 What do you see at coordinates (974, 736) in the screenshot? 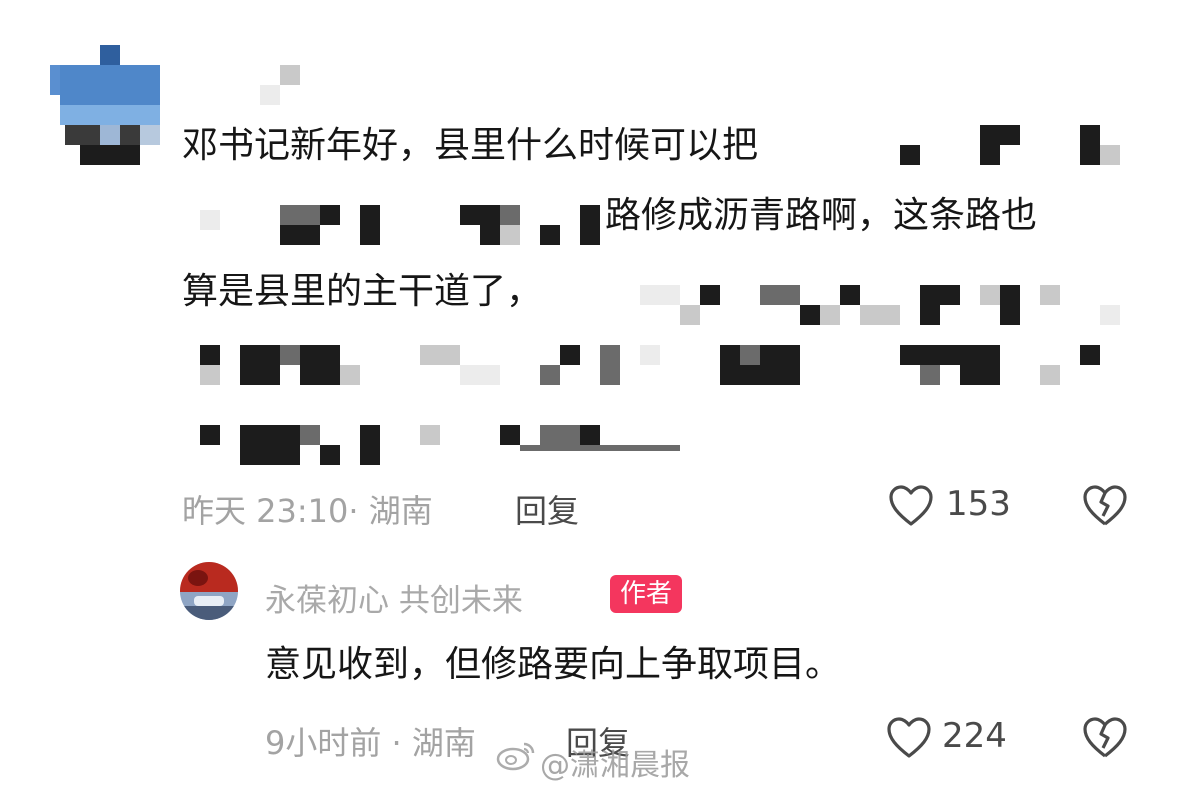
I see `reply-like-count: 224` at bounding box center [974, 736].